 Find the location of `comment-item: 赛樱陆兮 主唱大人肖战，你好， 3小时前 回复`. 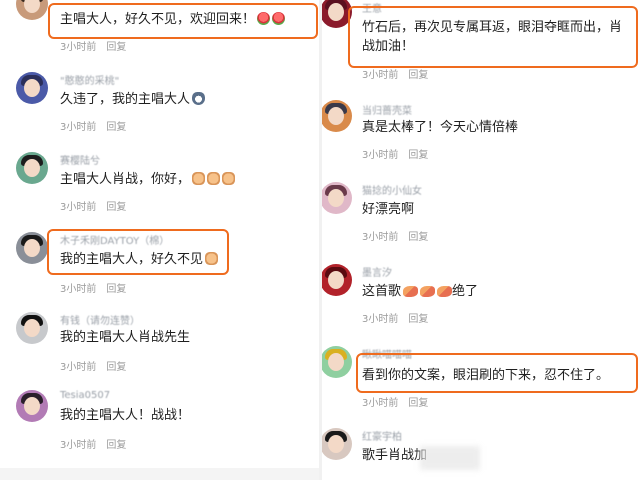

comment-item: 赛樱陆兮 主唱大人肖战，你好， 3小时前 回复 is located at coordinates (160, 181).